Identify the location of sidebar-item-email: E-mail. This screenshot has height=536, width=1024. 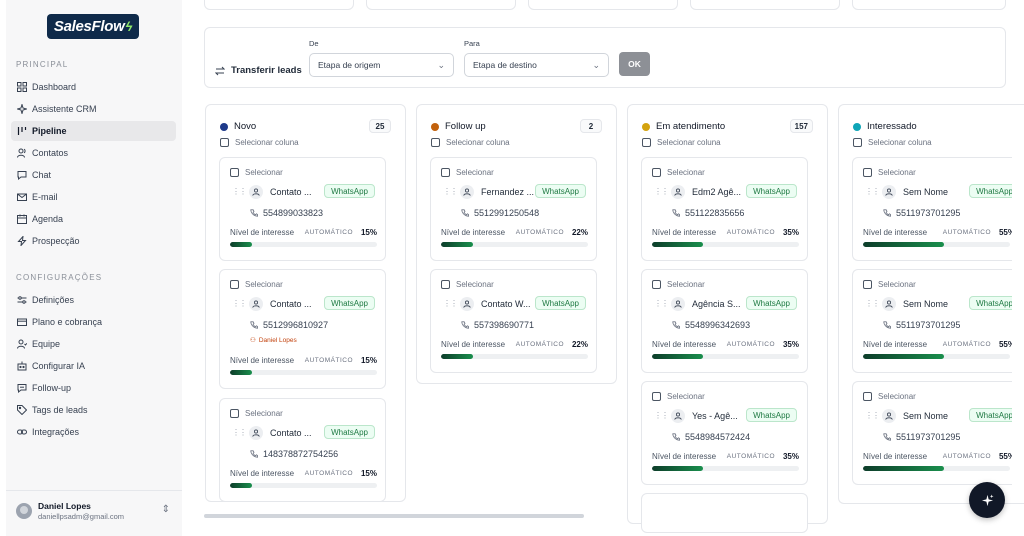
(93, 197).